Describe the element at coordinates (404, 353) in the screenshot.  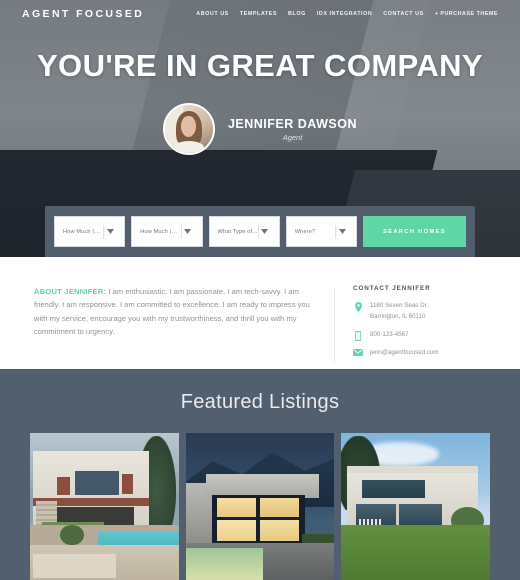
I see `contact-email-address: jenn@agentfocused.com` at that location.